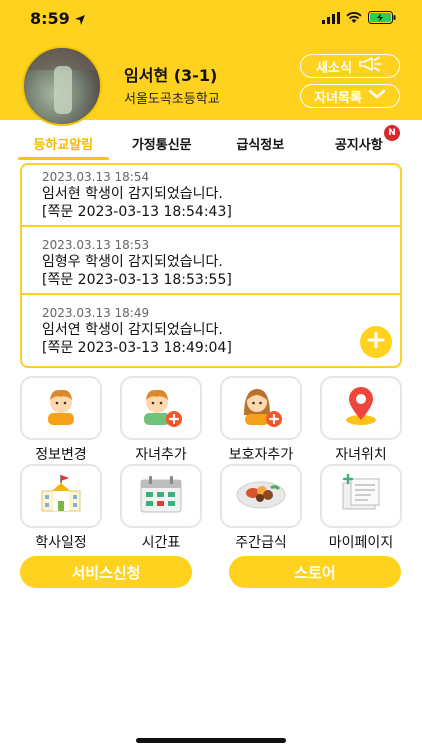 The height and width of the screenshot is (750, 422). What do you see at coordinates (96, 313) in the screenshot?
I see `alert-time: 2023.03.13 18:49` at bounding box center [96, 313].